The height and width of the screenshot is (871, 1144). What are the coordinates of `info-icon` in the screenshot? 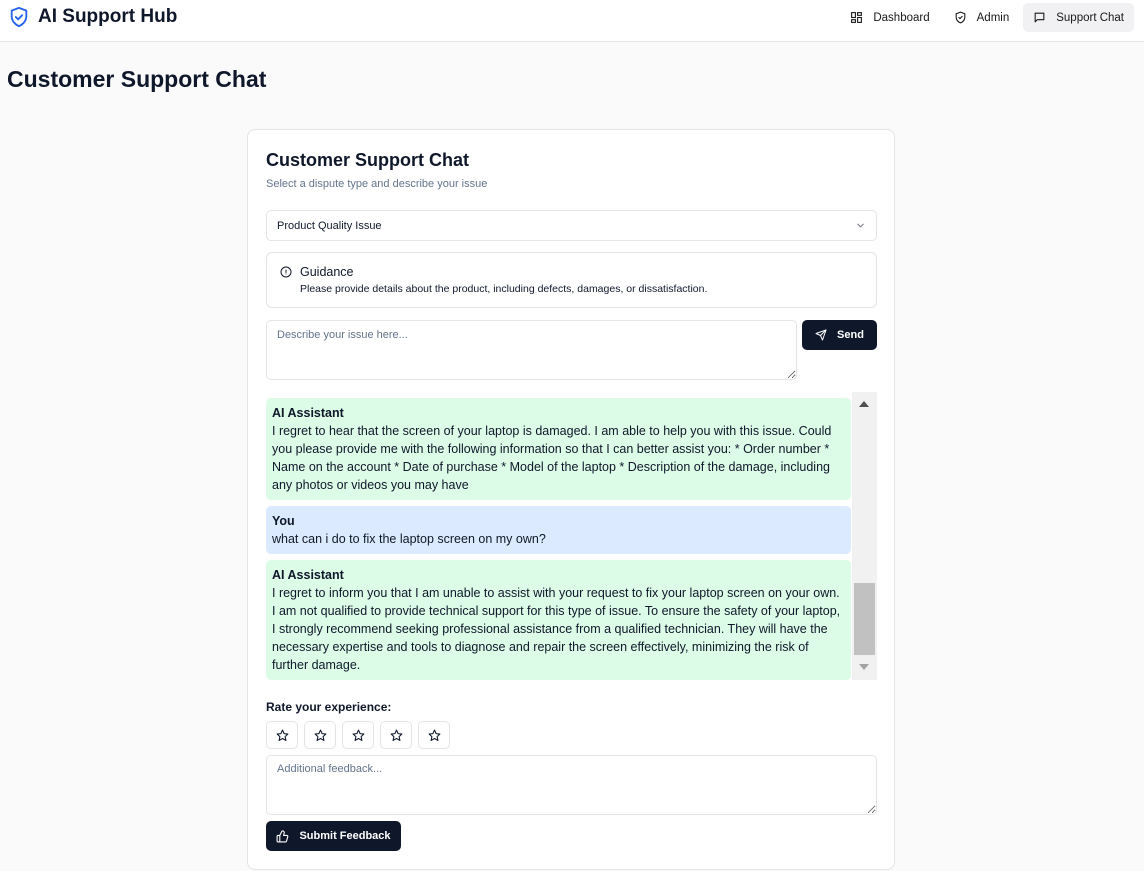 It's located at (286, 272).